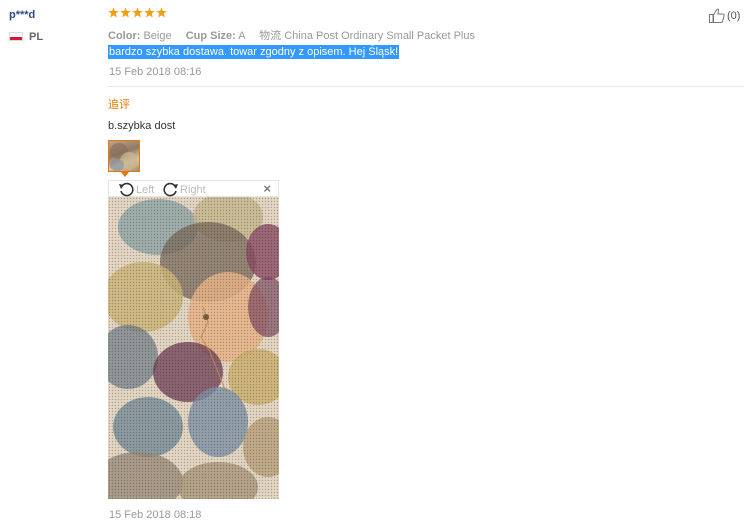 The image size is (752, 527). Describe the element at coordinates (124, 156) in the screenshot. I see `review-photo-thumbnail` at that location.